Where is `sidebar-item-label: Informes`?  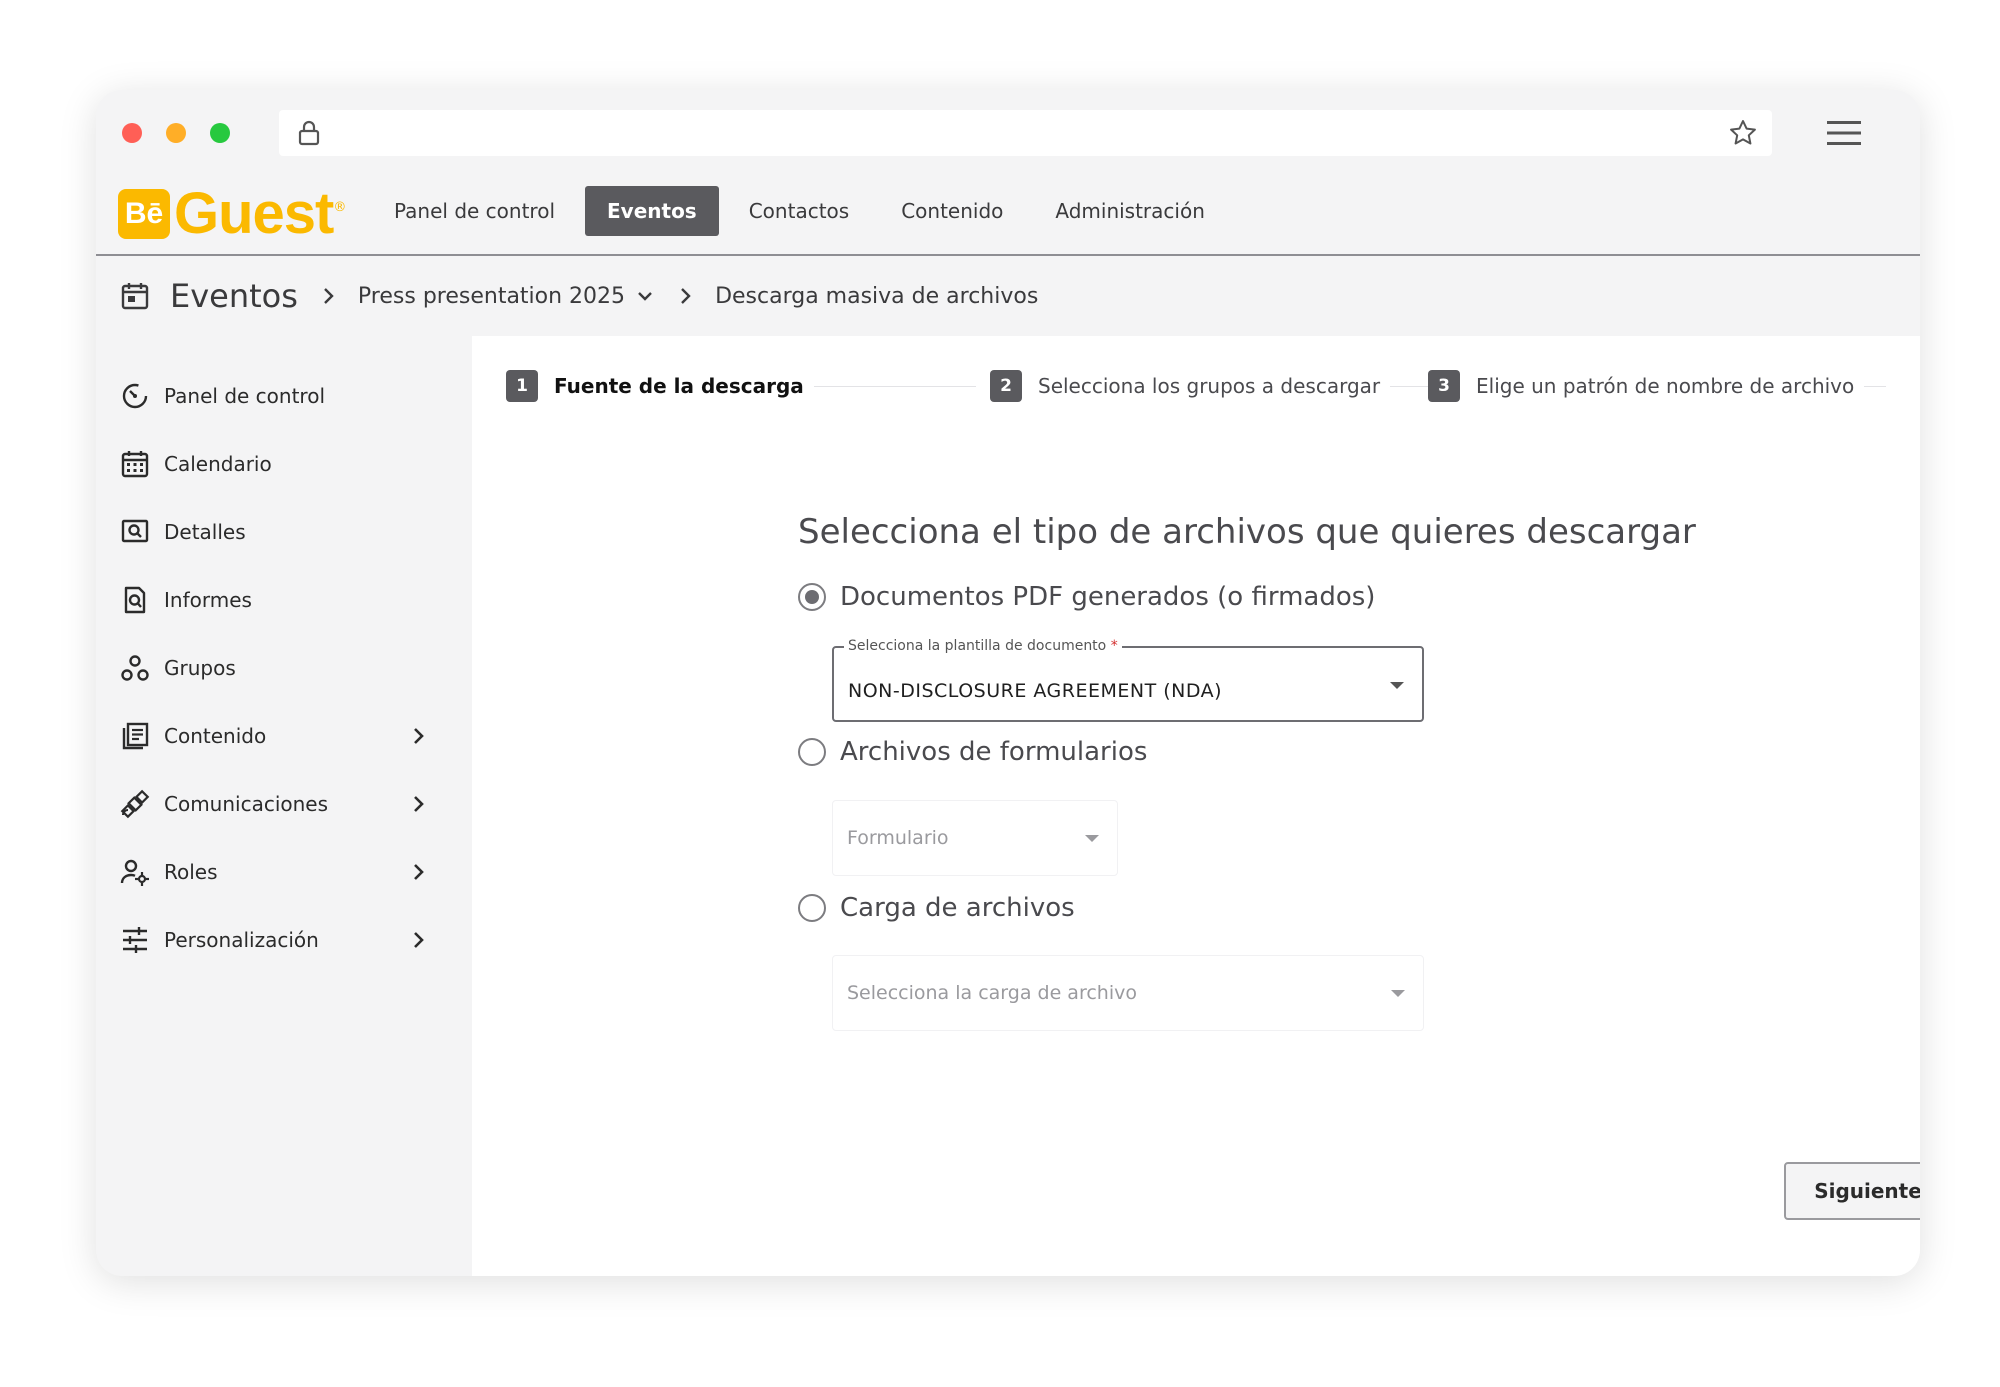
sidebar-item-label: Informes is located at coordinates (208, 600).